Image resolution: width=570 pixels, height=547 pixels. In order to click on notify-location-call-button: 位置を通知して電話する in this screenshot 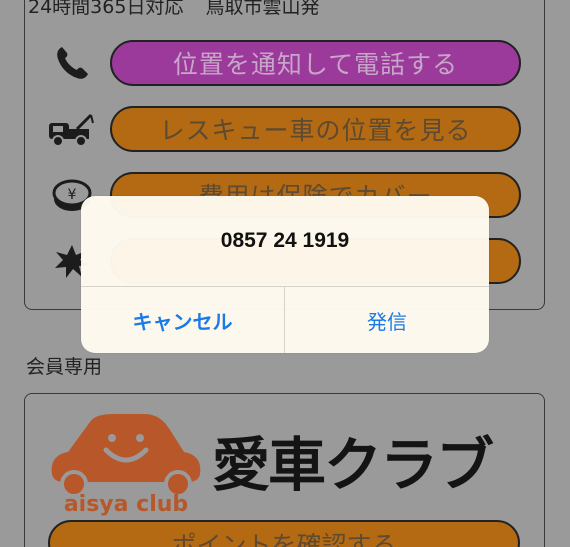, I will do `click(315, 63)`.